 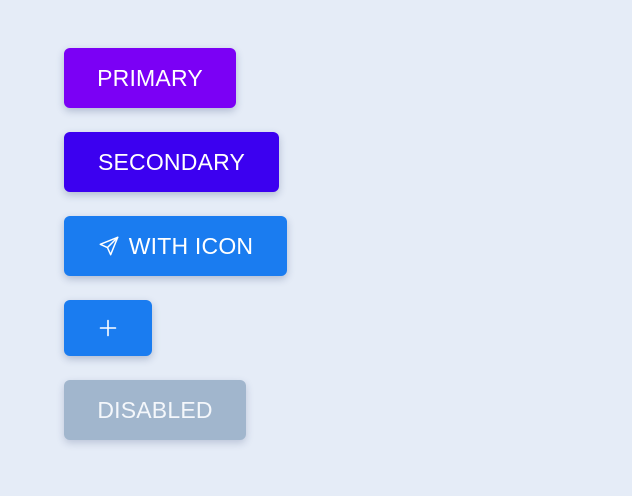 I want to click on secondary-button: SECONDARY, so click(x=171, y=162).